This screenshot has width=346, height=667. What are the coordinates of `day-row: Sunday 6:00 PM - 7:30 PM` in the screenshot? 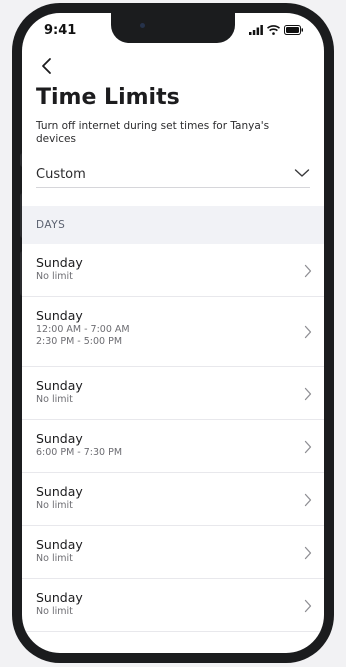 It's located at (173, 446).